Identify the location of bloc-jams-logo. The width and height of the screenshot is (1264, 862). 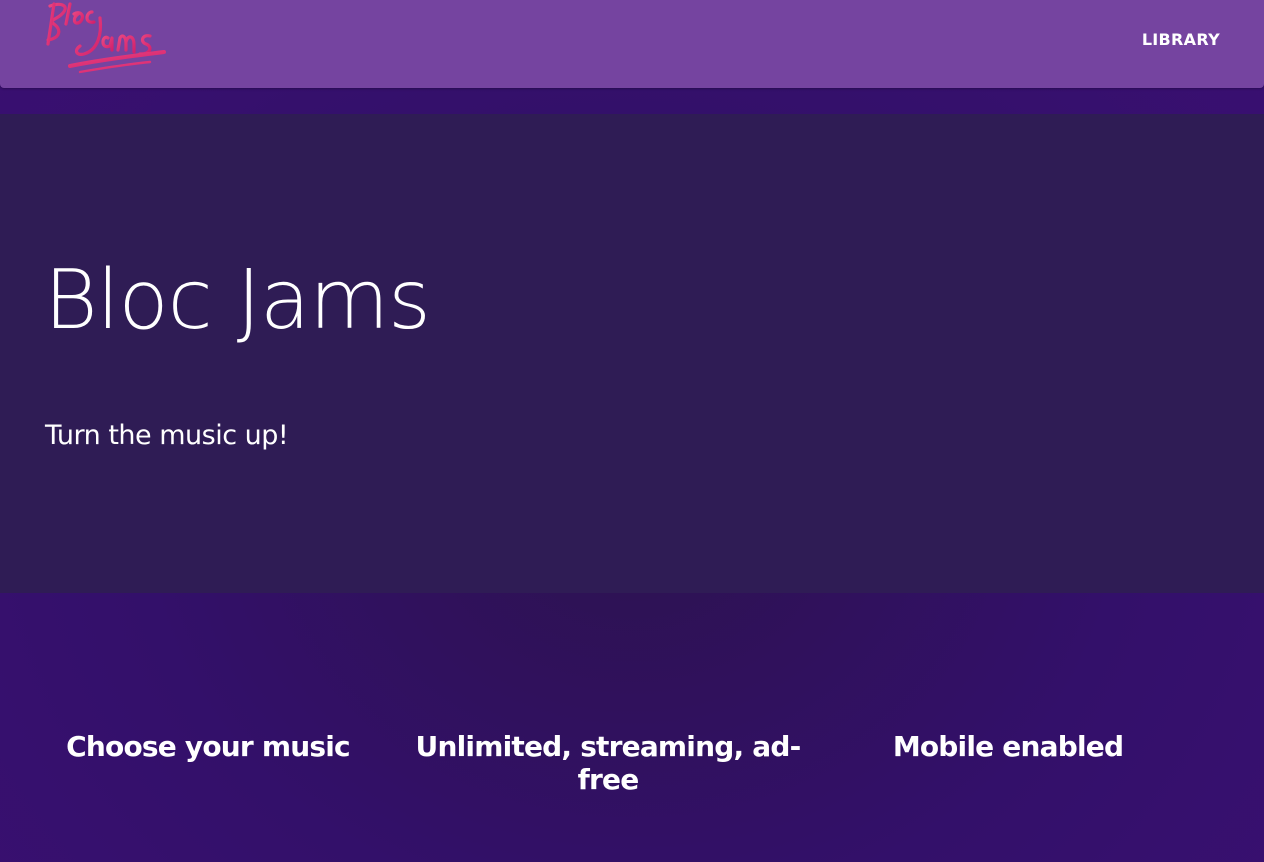
(106, 42).